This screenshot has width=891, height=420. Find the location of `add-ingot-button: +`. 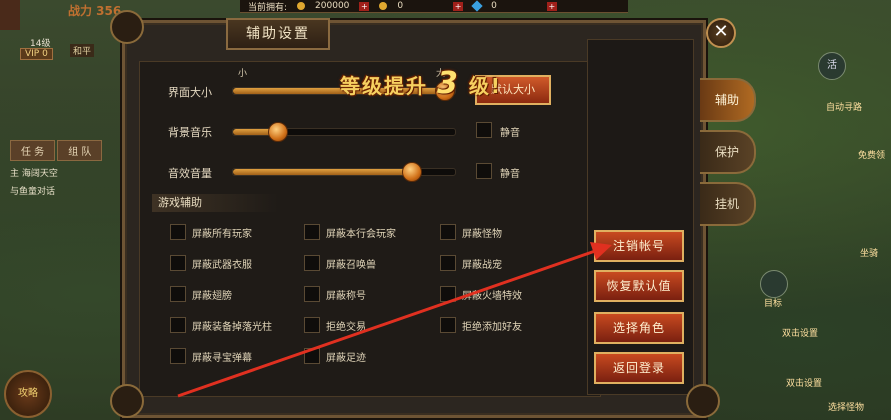

add-ingot-button: + is located at coordinates (458, 6).